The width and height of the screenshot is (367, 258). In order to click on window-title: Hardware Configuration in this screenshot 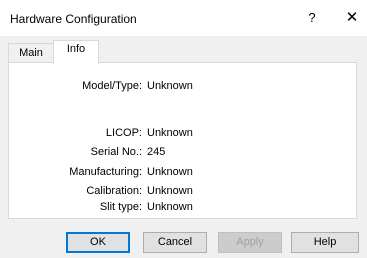, I will do `click(73, 19)`.